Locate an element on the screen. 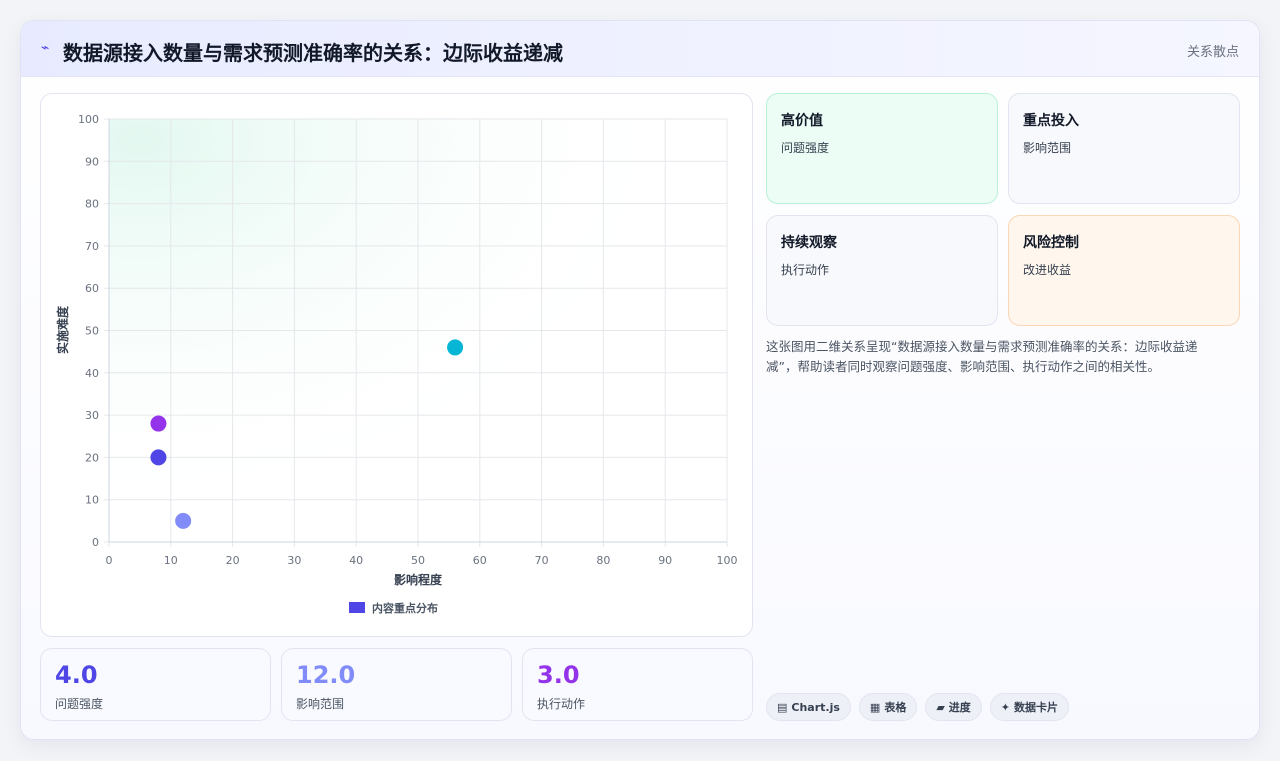  legend: 内容重点分布 is located at coordinates (393, 608).